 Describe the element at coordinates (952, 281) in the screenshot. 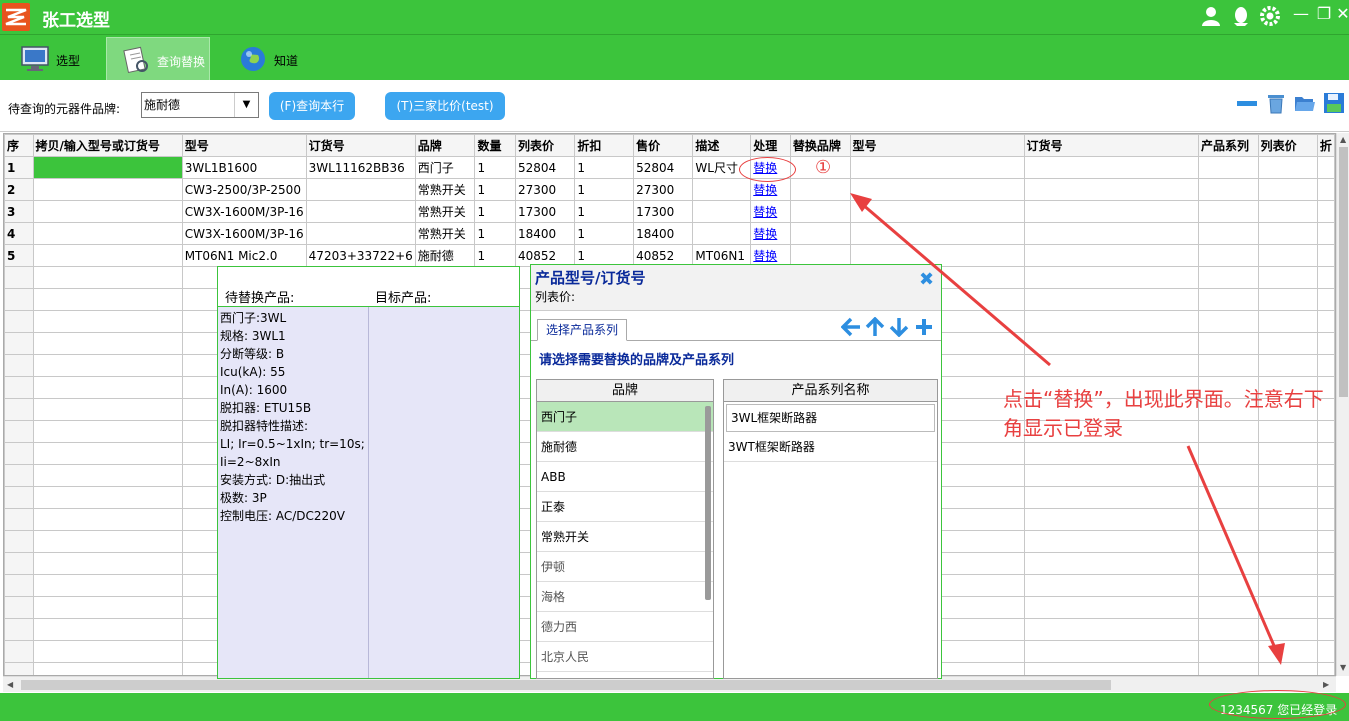

I see `annotation-arrow-up` at that location.